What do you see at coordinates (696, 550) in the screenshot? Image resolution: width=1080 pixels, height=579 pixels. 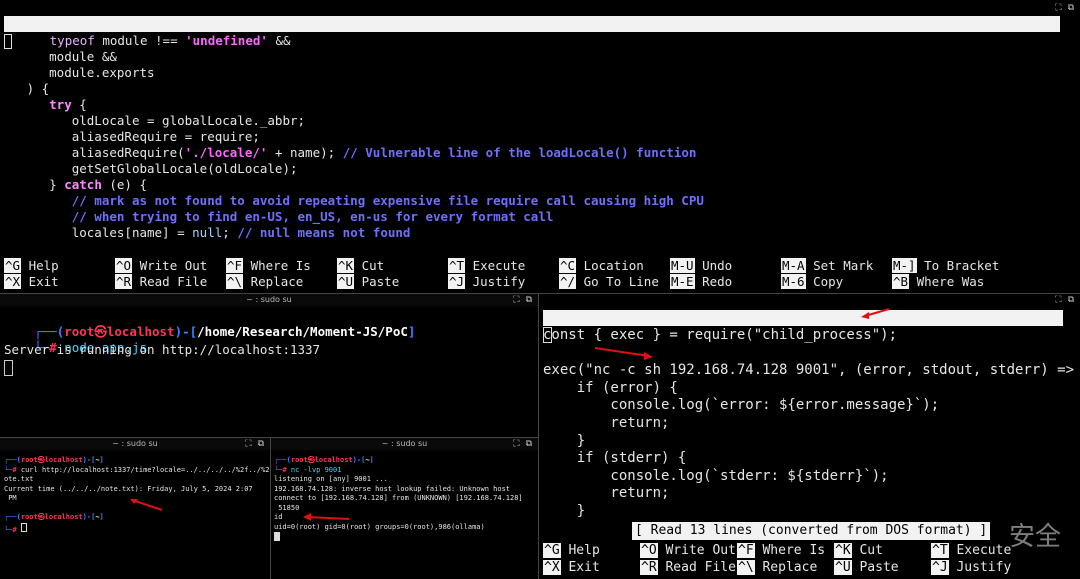 I see `shortcut-label: Write Out` at bounding box center [696, 550].